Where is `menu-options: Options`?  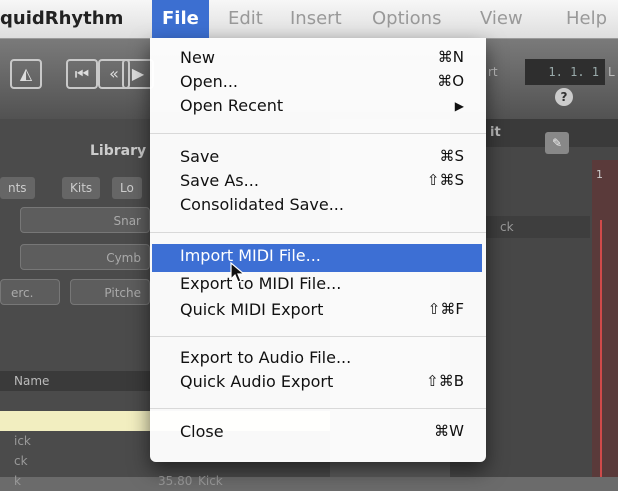 menu-options: Options is located at coordinates (406, 18).